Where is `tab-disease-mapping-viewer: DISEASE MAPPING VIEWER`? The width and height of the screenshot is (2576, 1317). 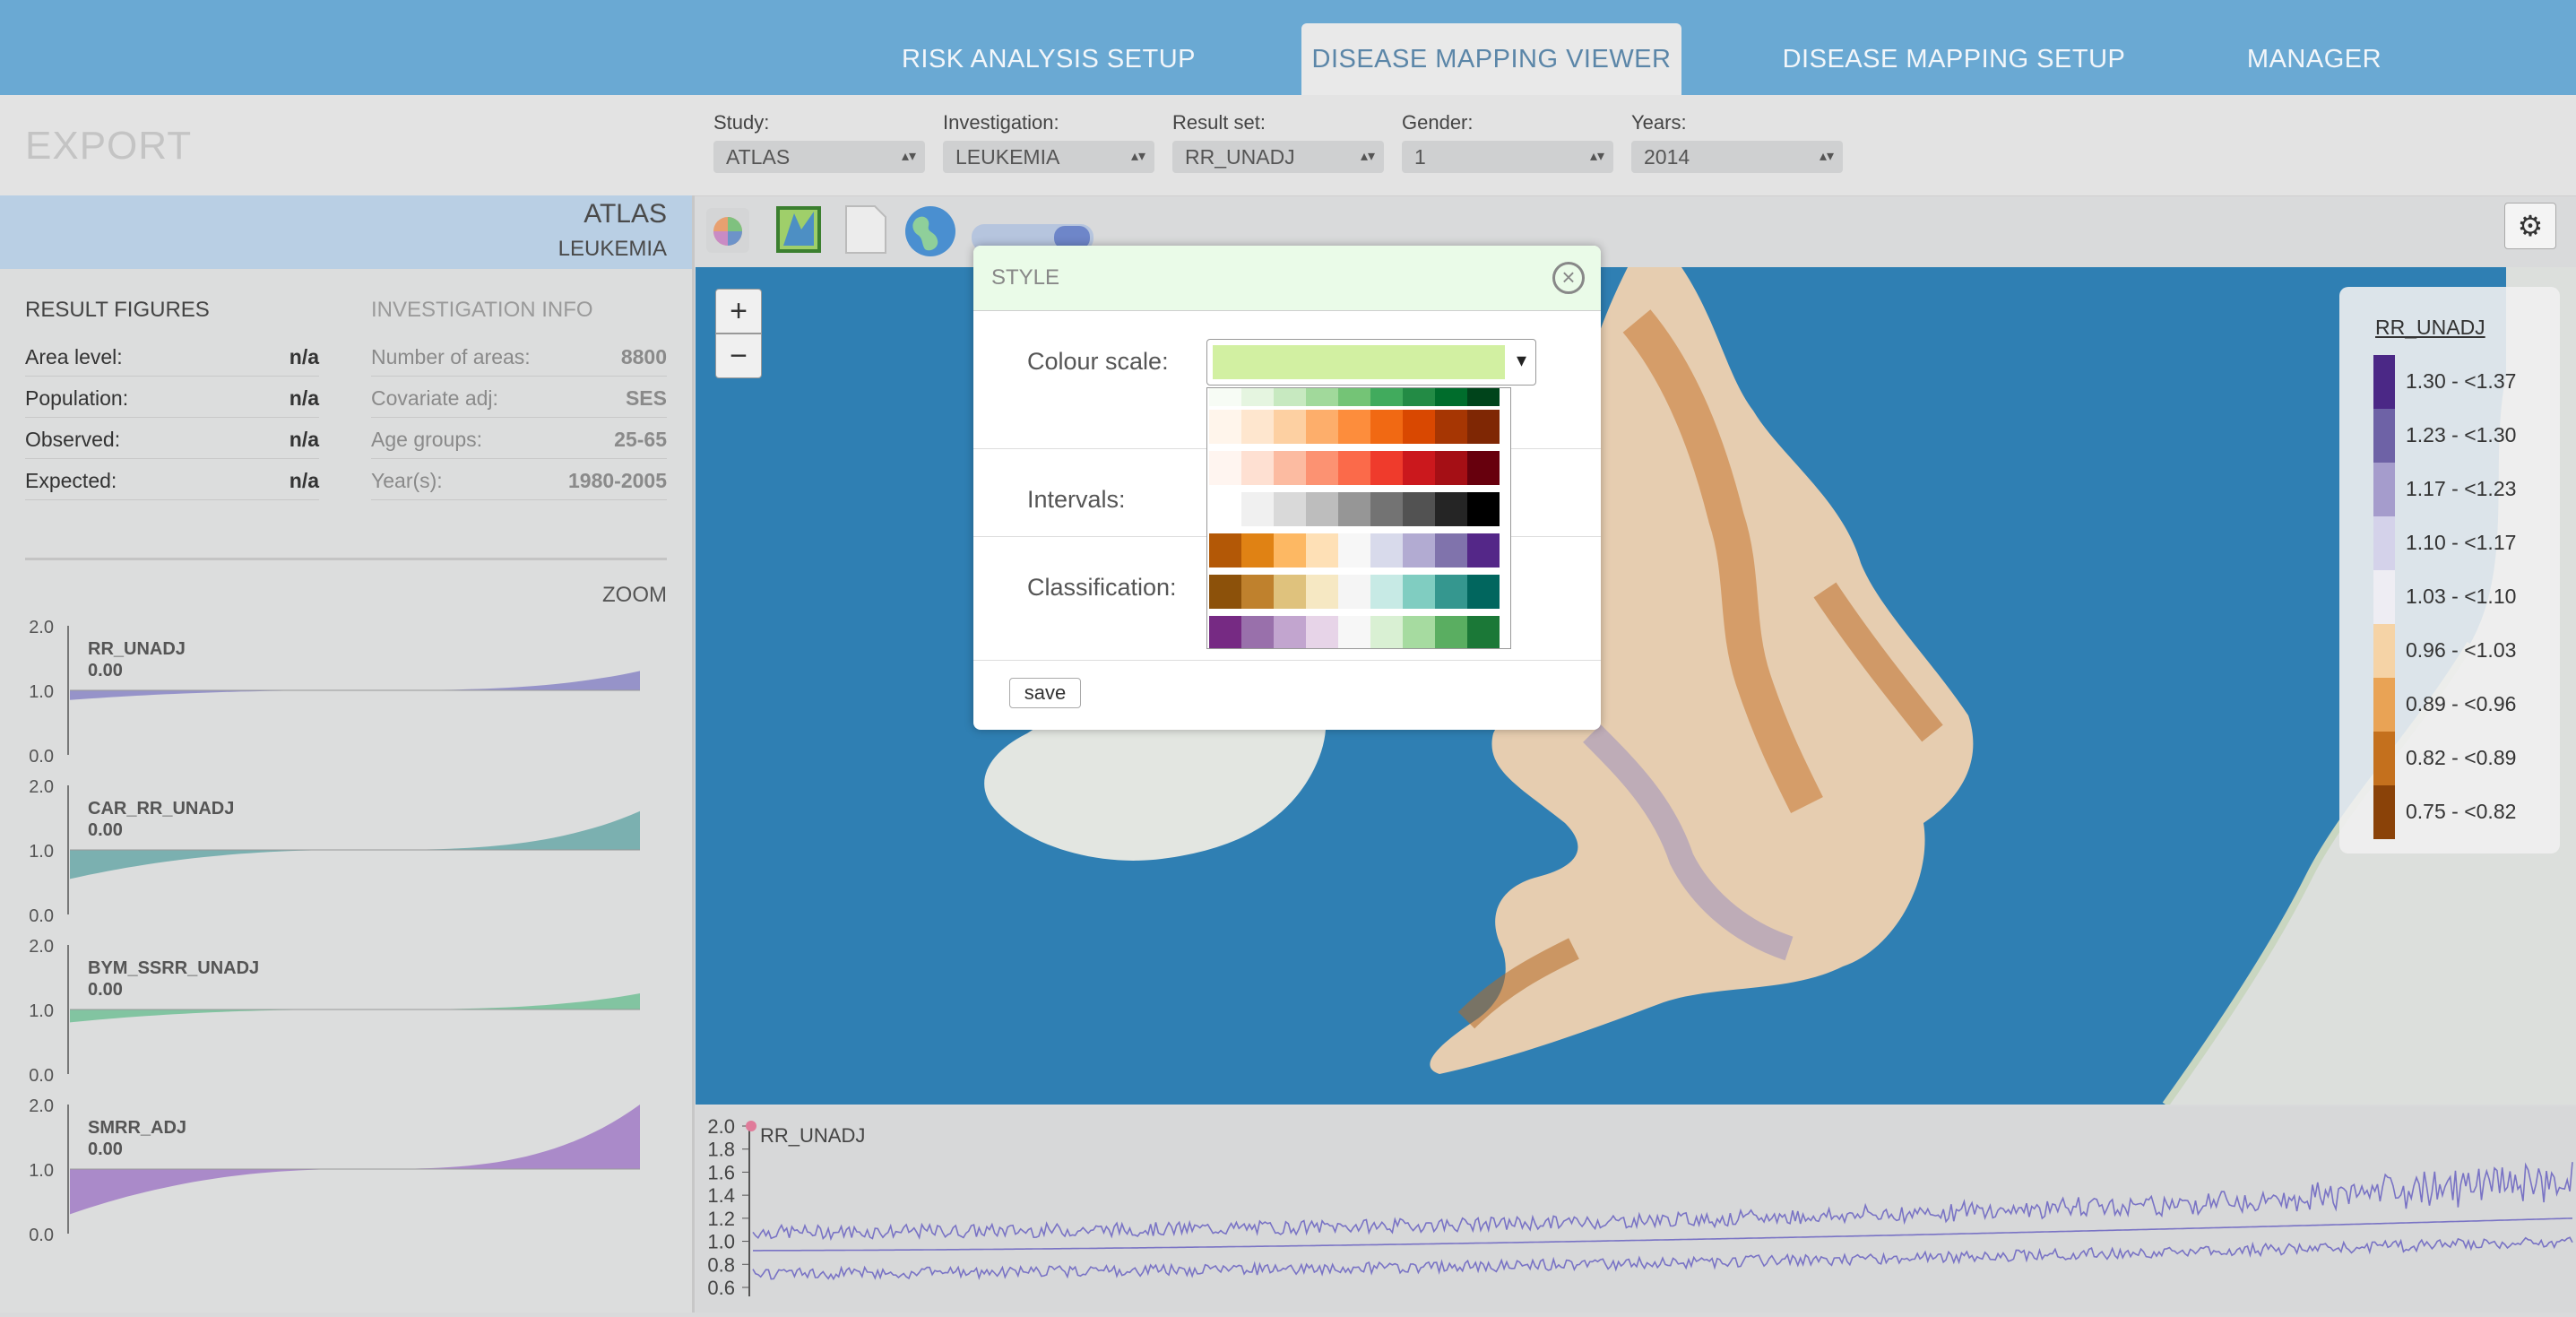
tab-disease-mapping-viewer: DISEASE MAPPING VIEWER is located at coordinates (1491, 59).